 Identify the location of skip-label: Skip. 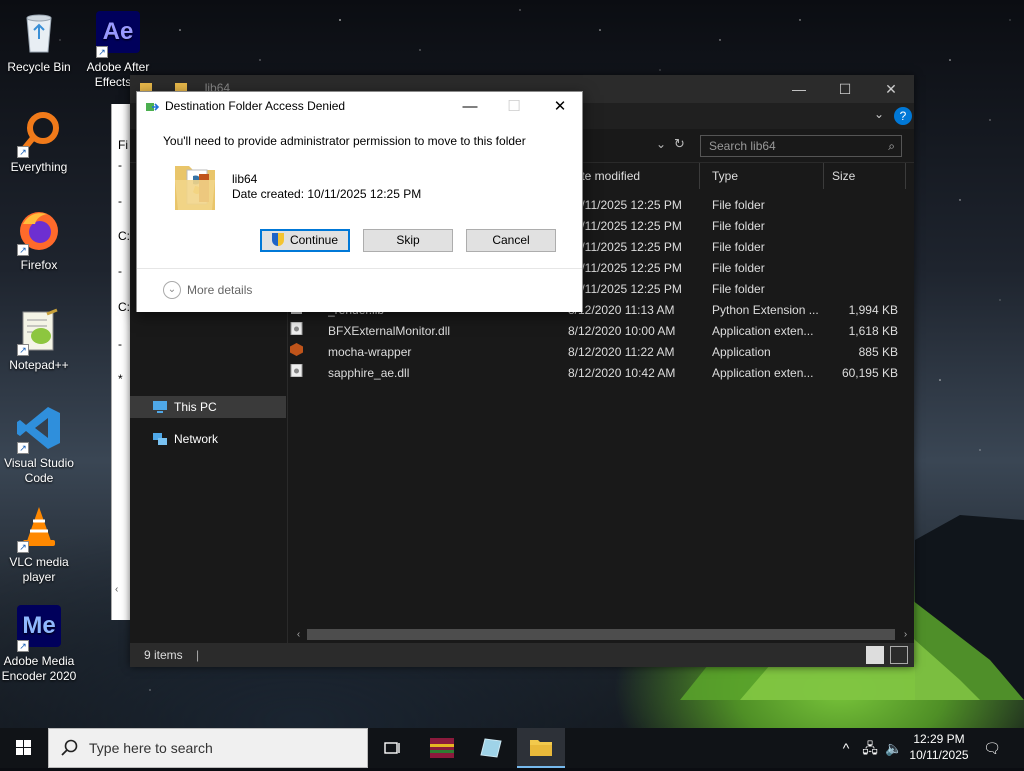
(408, 240).